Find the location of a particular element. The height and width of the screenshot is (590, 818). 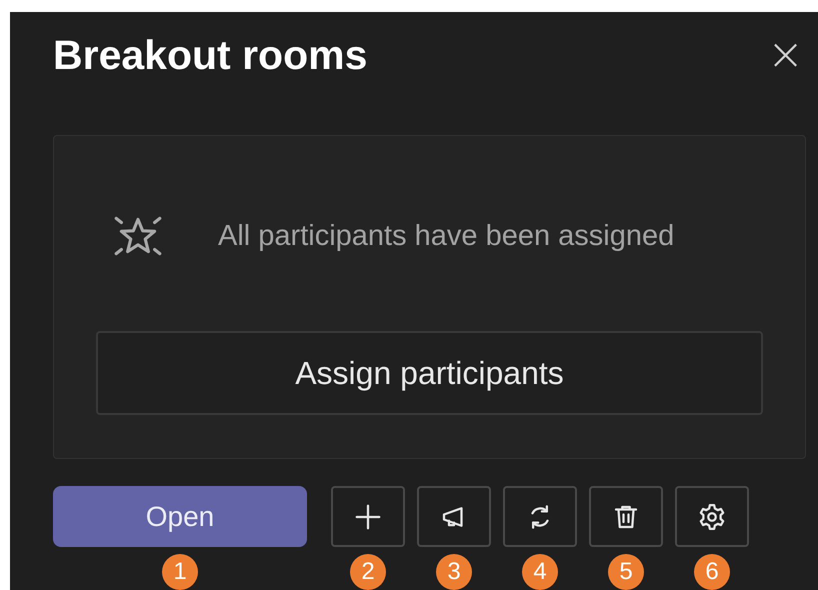

callout-number: 2 is located at coordinates (368, 572).